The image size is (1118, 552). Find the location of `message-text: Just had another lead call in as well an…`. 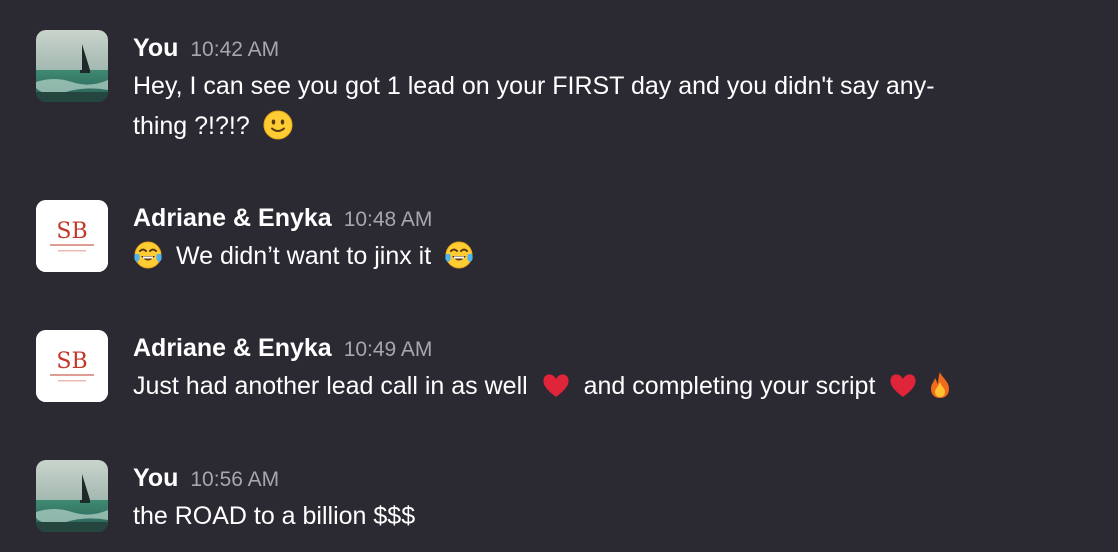

message-text: Just had another lead call in as well an… is located at coordinates (615, 386).